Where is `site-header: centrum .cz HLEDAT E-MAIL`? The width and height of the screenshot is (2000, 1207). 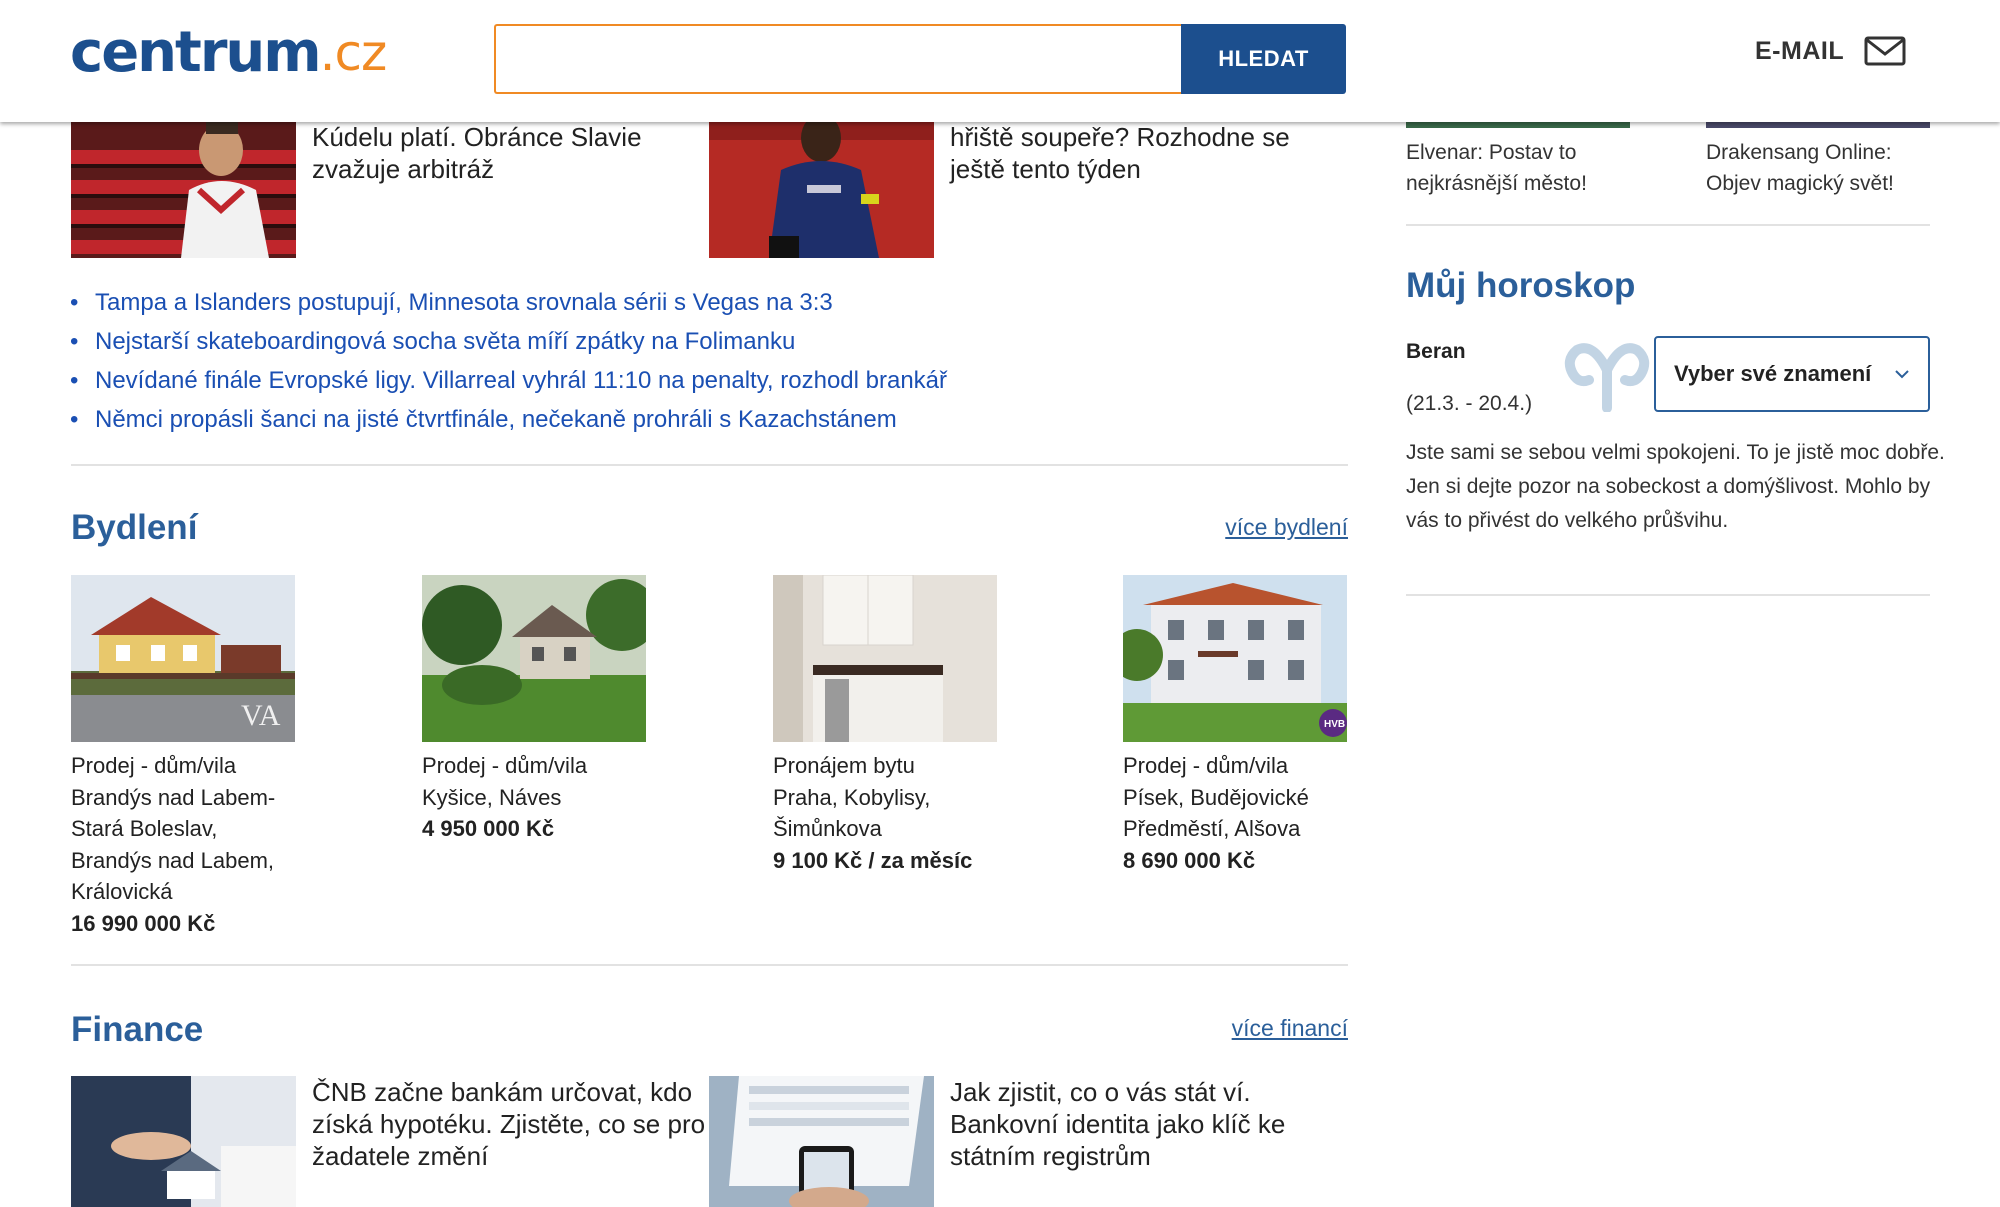 site-header: centrum .cz HLEDAT E-MAIL is located at coordinates (1000, 61).